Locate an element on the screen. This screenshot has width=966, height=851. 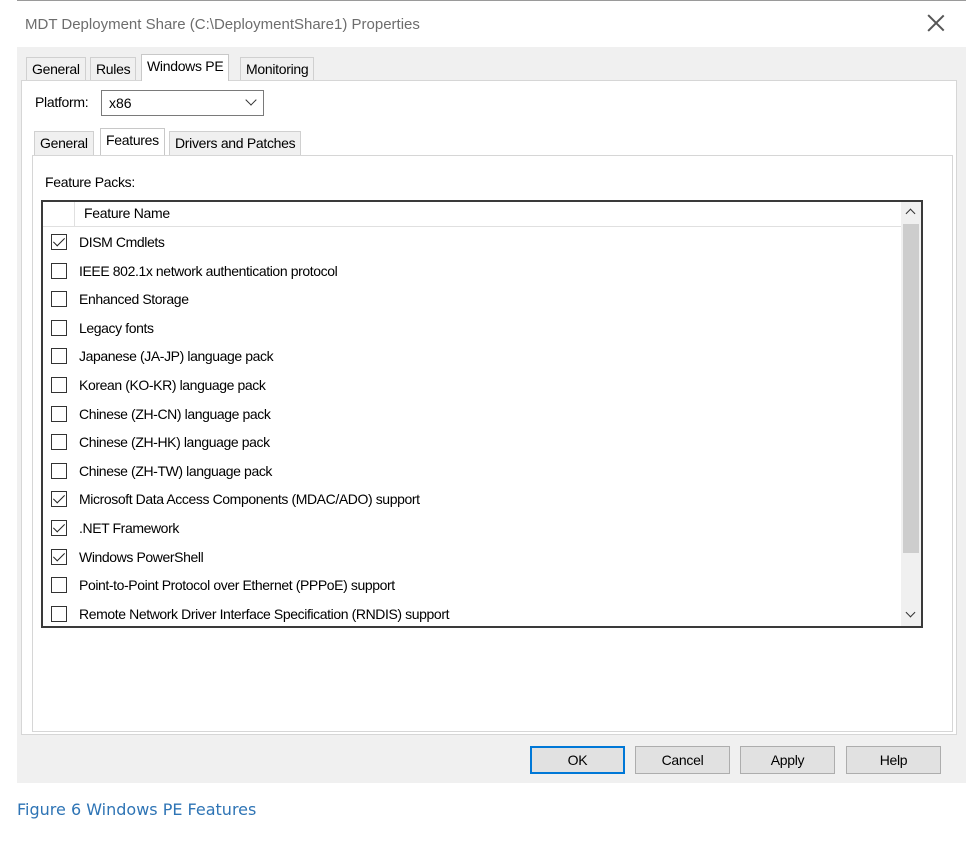
feature-name: .NET Framework is located at coordinates (129, 527).